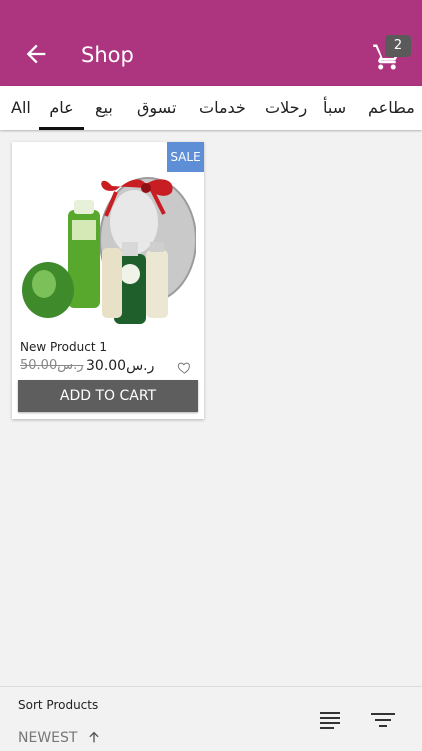 The height and width of the screenshot is (751, 422). Describe the element at coordinates (330, 720) in the screenshot. I see `align-icon` at that location.